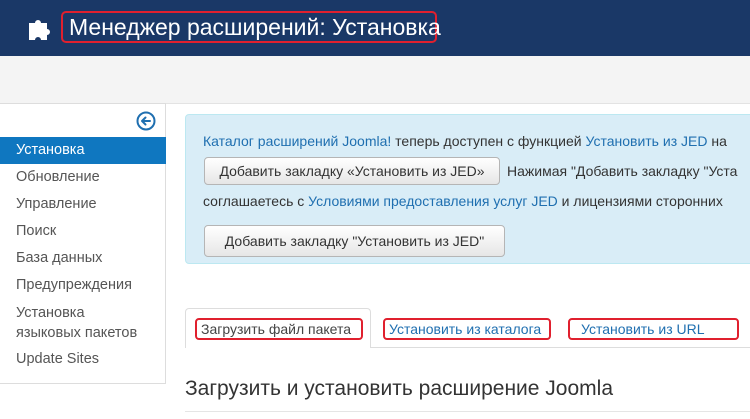 The height and width of the screenshot is (419, 750). What do you see at coordinates (77, 333) in the screenshot?
I see `sidebar-item-label-line2: языковых пакетов` at bounding box center [77, 333].